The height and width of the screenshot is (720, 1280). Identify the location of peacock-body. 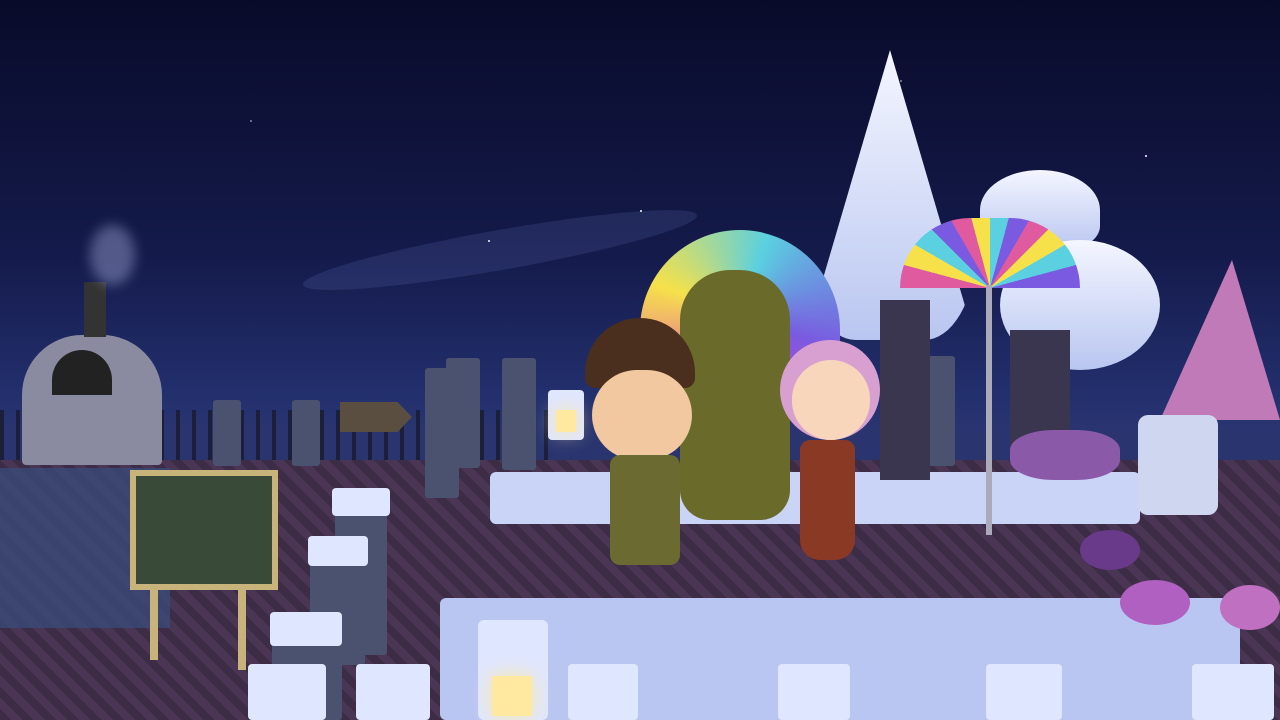
(735, 395).